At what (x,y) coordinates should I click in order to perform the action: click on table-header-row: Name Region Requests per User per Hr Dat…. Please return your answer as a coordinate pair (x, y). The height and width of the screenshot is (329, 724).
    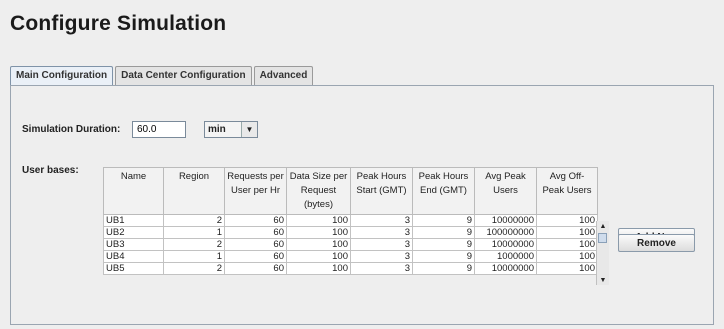
    Looking at the image, I should click on (350, 191).